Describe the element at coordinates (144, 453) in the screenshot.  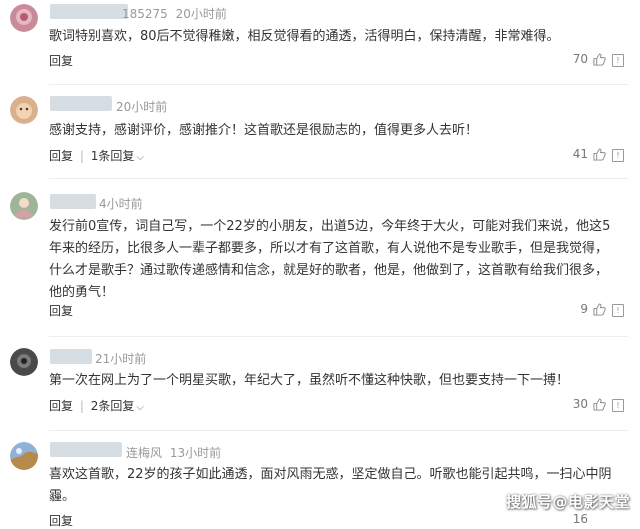
I see `username-text: 连梅风` at that location.